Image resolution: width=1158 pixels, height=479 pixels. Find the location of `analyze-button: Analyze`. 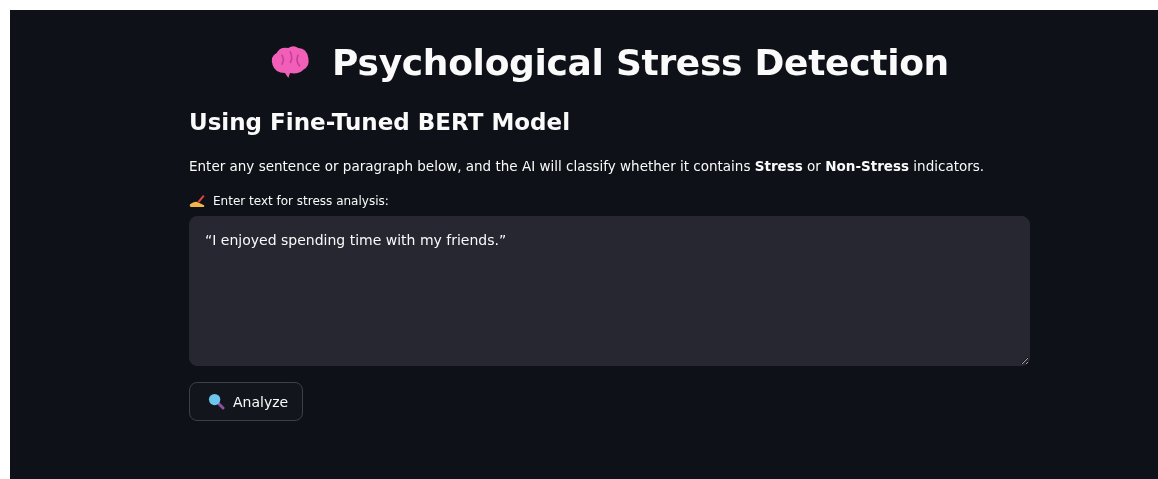

analyze-button: Analyze is located at coordinates (246, 401).